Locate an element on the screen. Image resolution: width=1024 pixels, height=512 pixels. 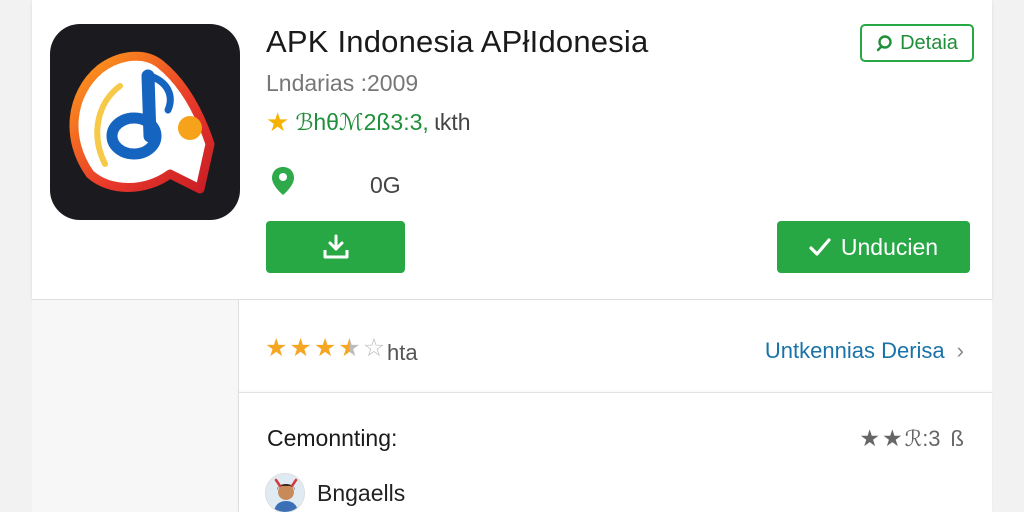
rating-label: hta is located at coordinates (402, 352).